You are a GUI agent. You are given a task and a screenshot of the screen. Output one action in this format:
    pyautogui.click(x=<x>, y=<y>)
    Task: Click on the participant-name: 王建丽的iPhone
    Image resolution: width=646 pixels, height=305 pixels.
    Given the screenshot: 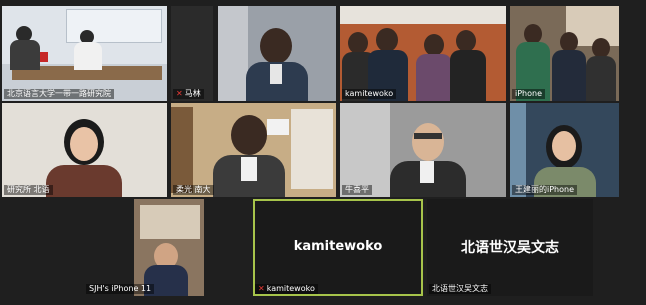 What is the action you would take?
    pyautogui.click(x=545, y=190)
    